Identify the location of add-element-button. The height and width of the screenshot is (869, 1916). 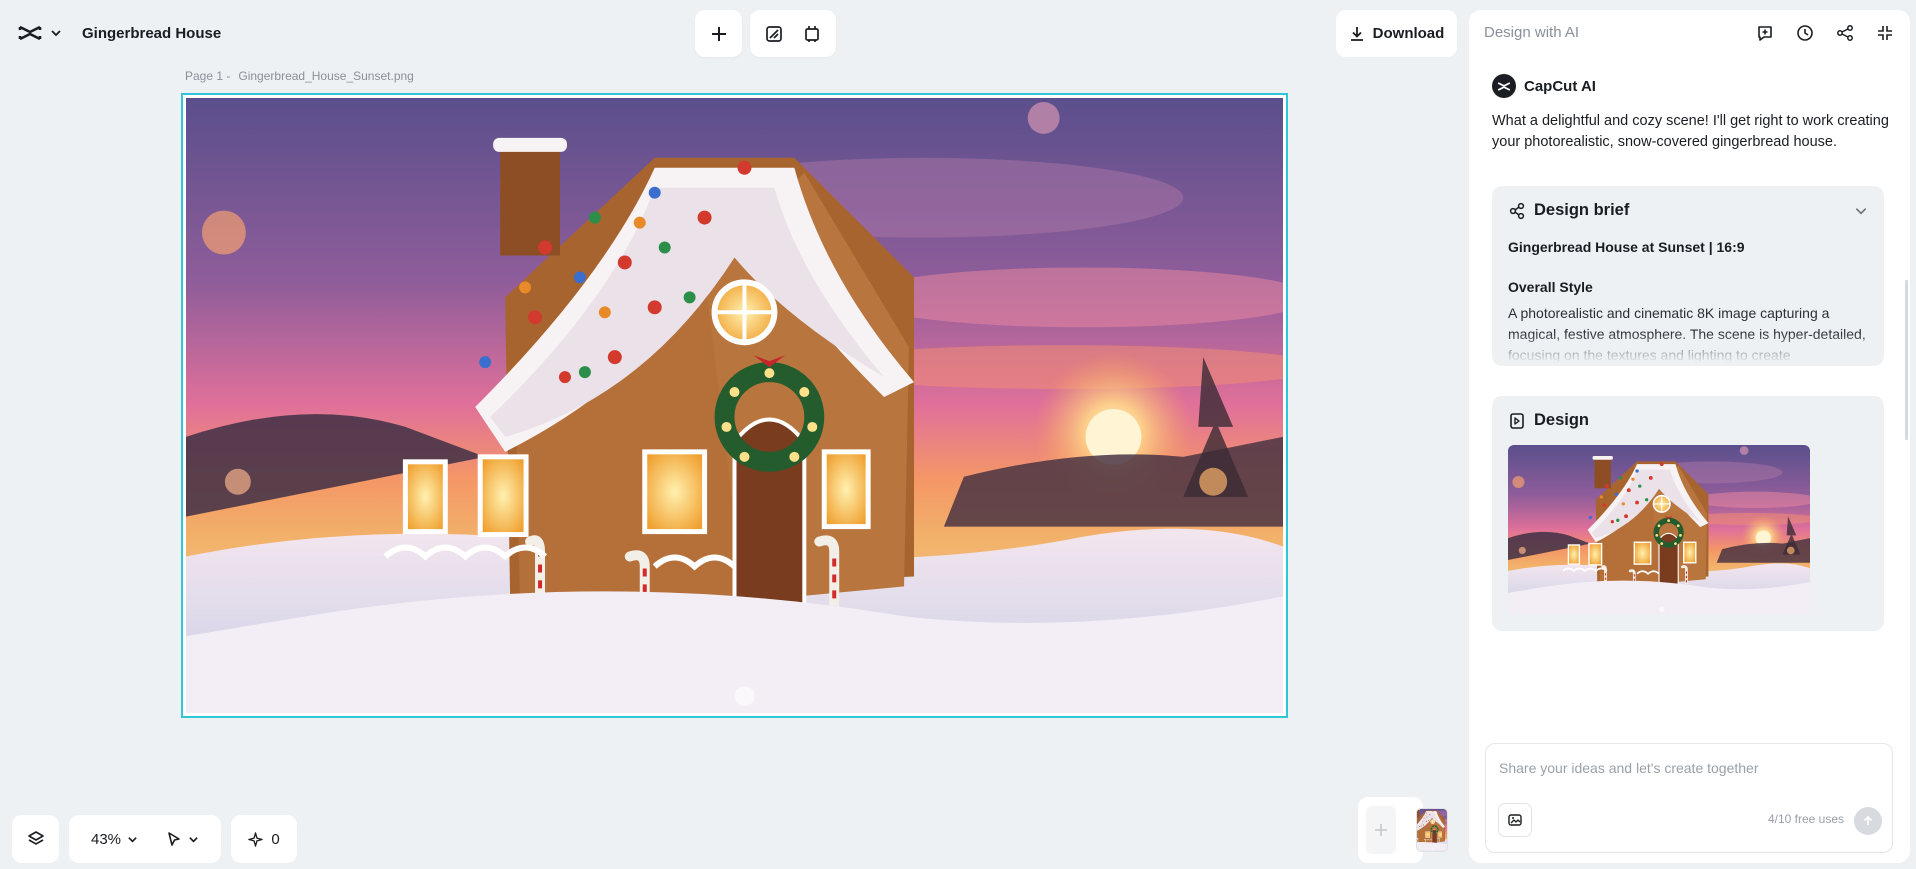
(719, 34).